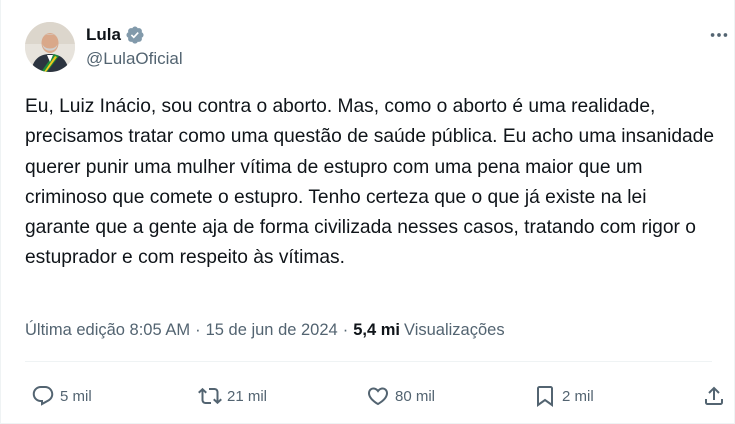  Describe the element at coordinates (368, 361) in the screenshot. I see `divider` at that location.